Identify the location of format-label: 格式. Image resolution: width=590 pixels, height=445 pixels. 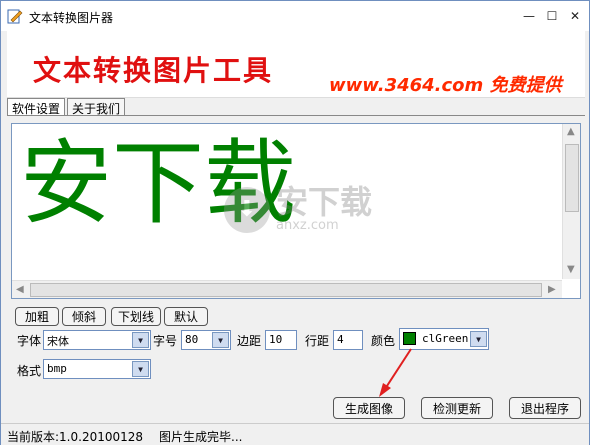
(29, 371).